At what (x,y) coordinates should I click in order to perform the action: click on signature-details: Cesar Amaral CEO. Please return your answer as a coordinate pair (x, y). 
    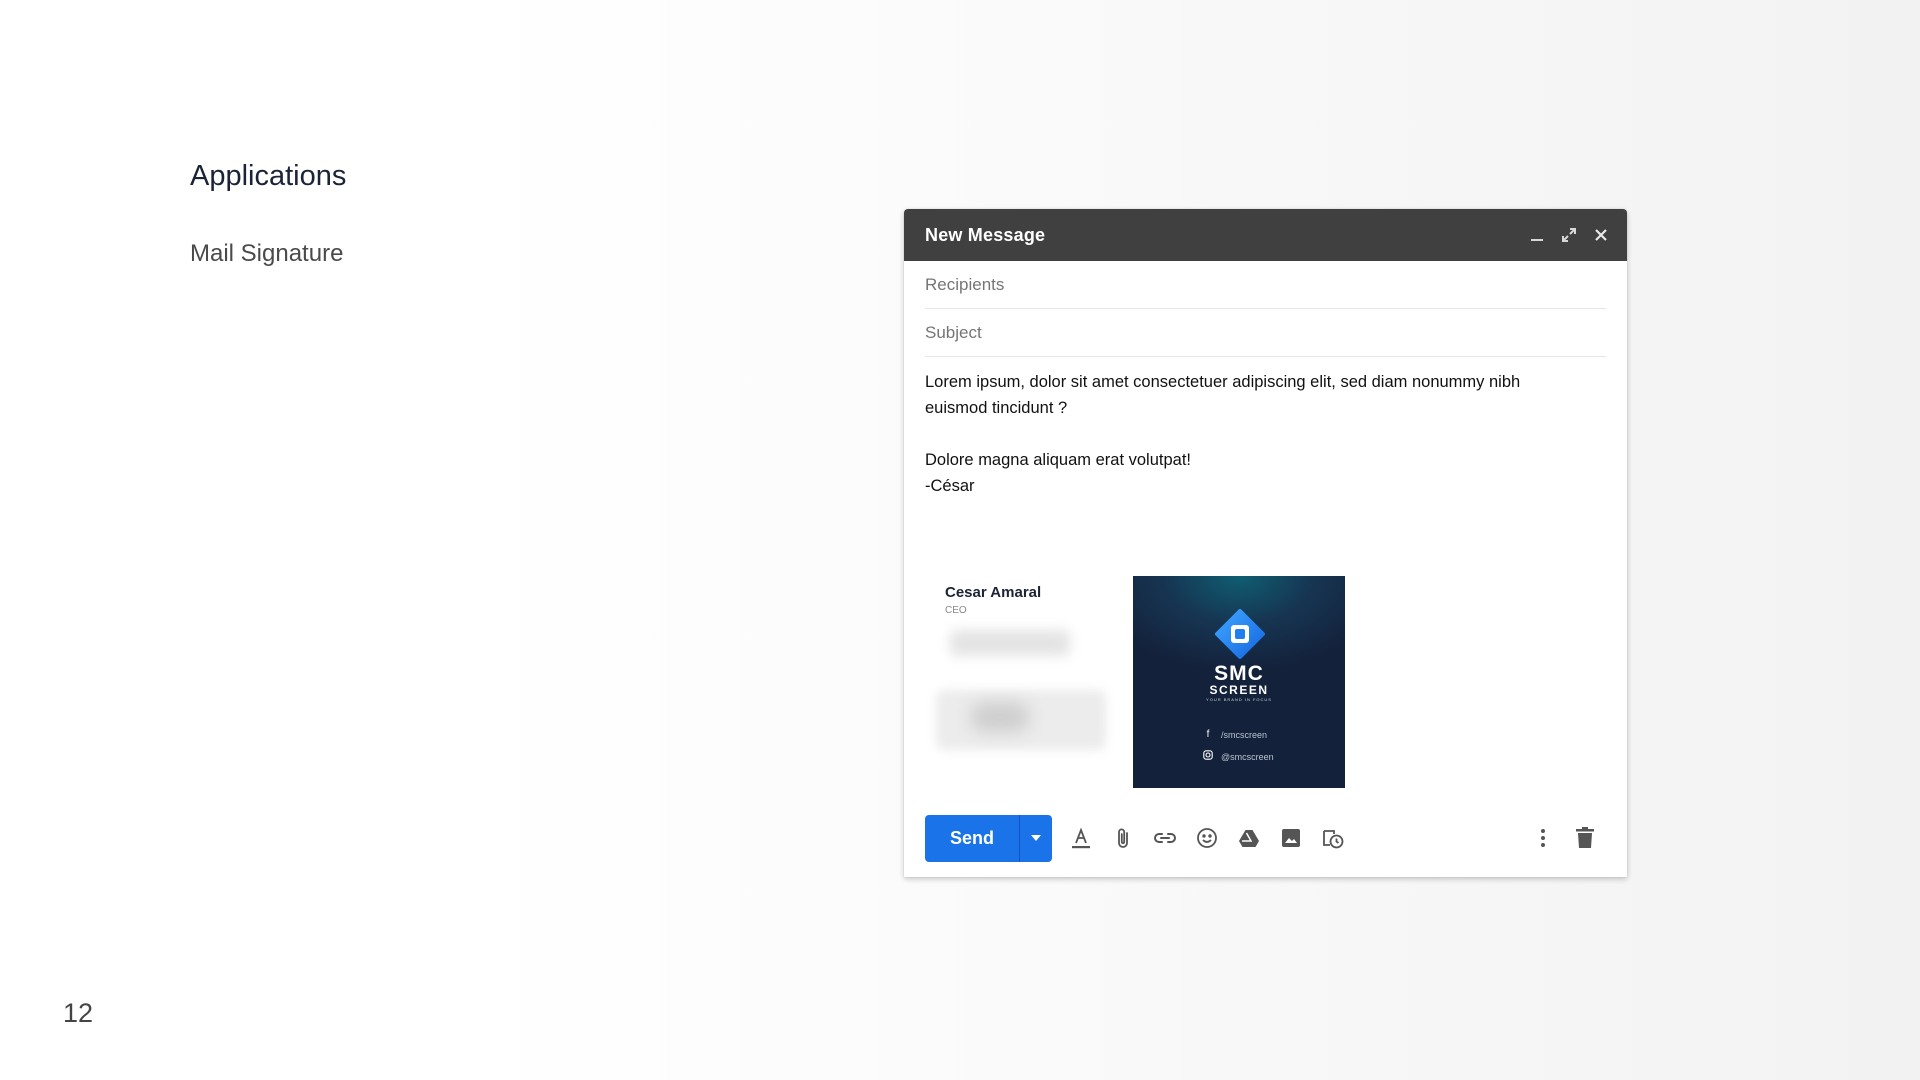
    Looking at the image, I should click on (1020, 670).